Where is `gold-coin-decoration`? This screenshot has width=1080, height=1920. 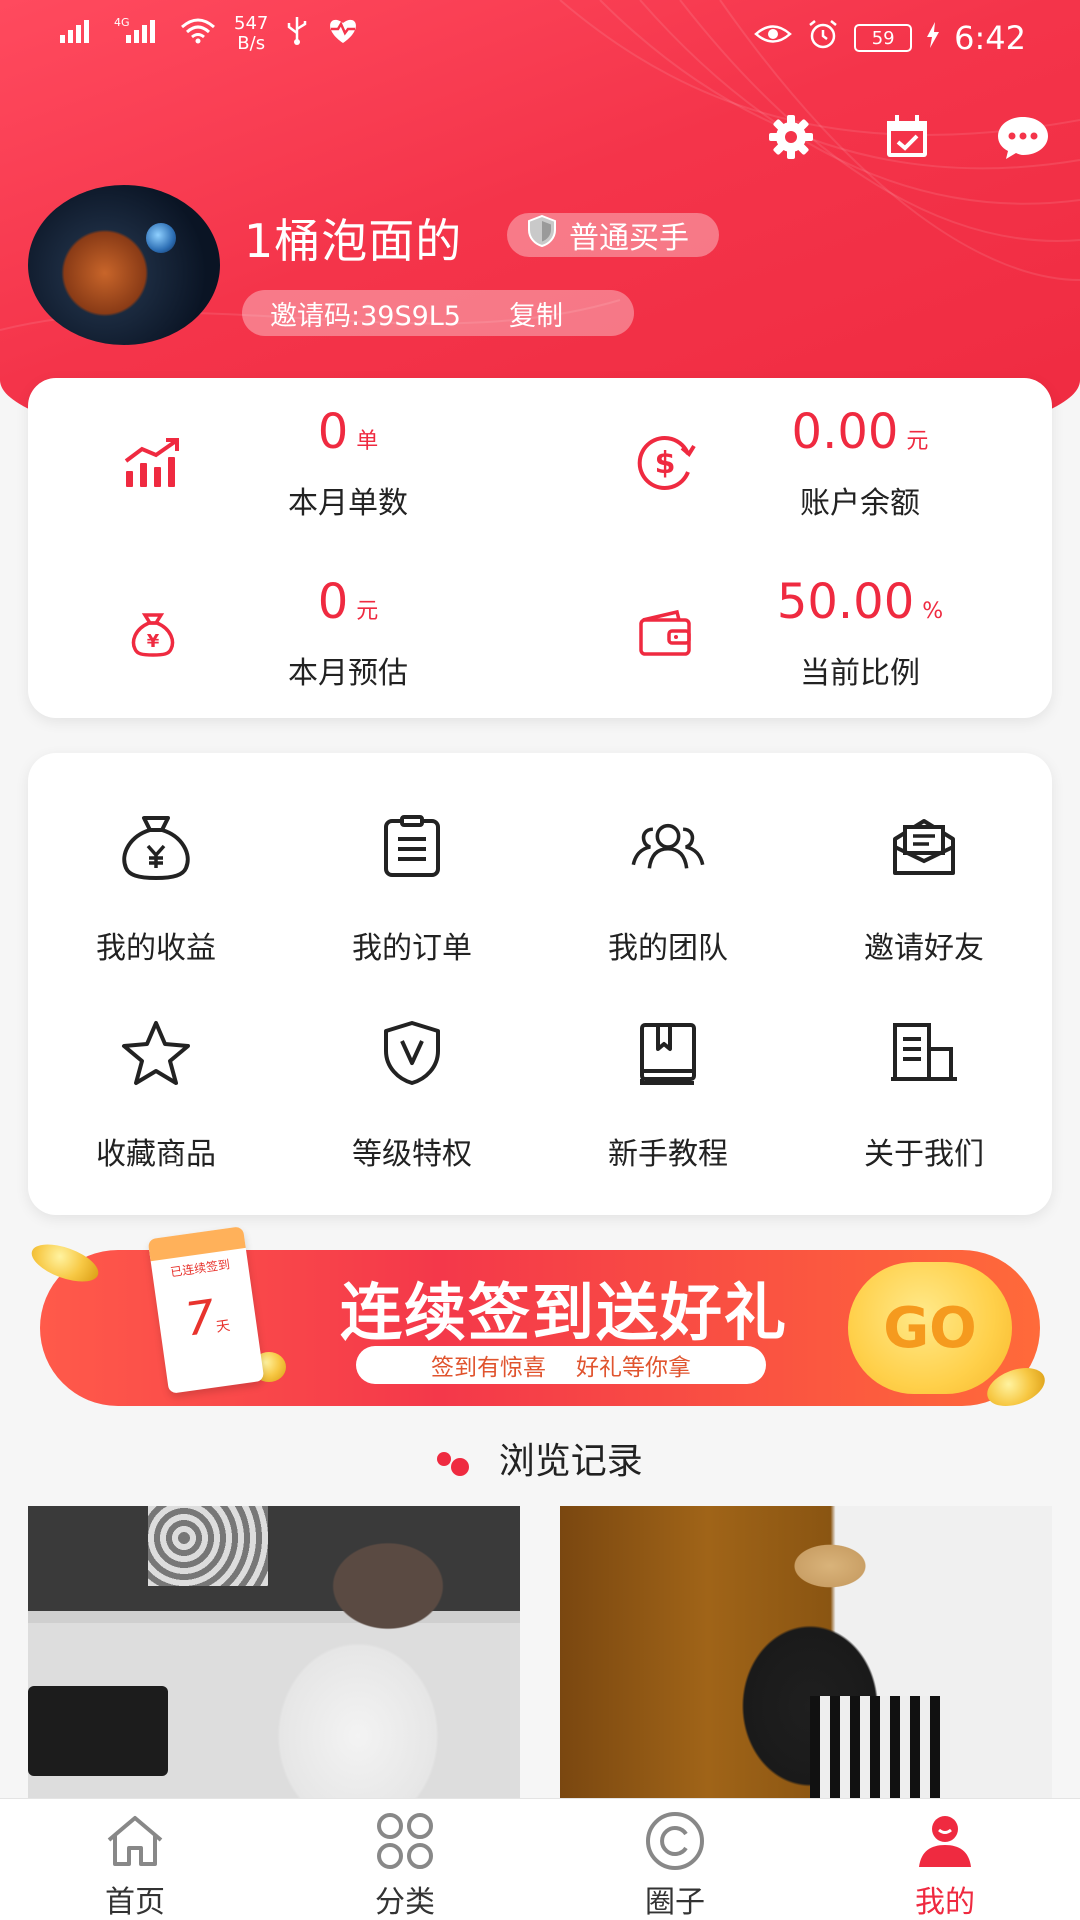 gold-coin-decoration is located at coordinates (65, 1263).